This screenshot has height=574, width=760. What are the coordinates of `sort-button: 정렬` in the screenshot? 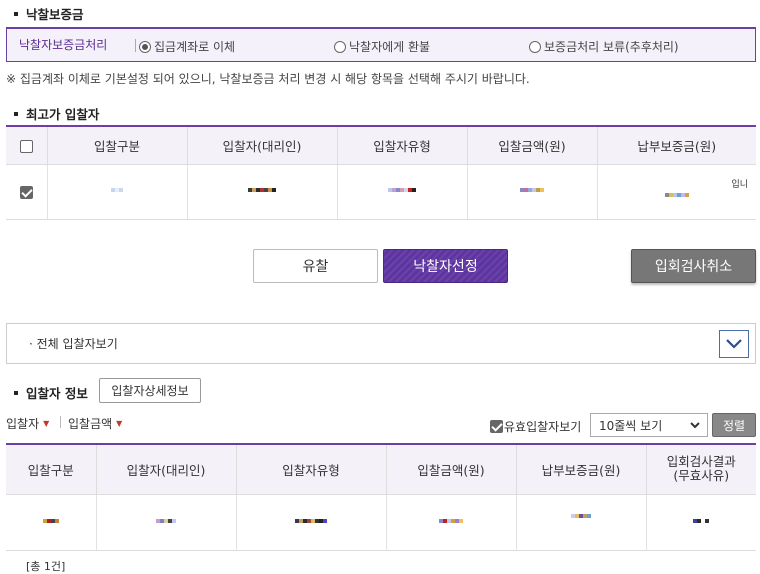 It's located at (734, 425).